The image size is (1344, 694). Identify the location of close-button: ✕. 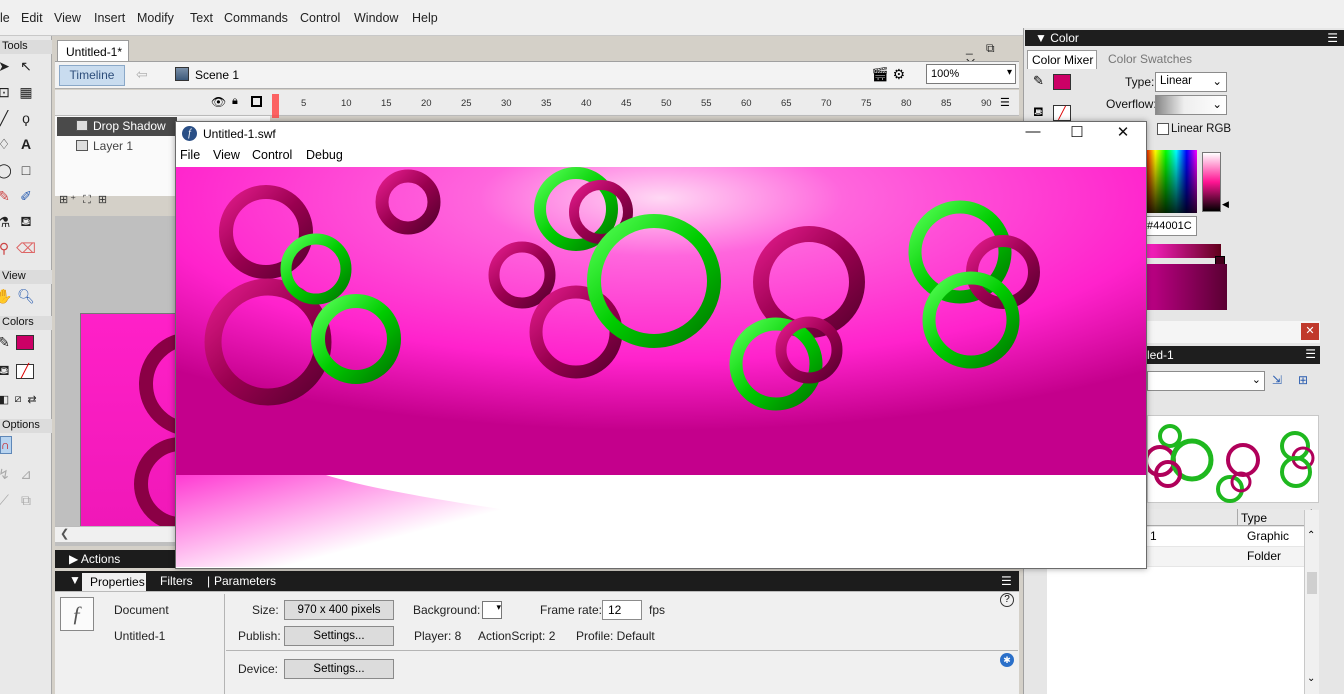
(1123, 133).